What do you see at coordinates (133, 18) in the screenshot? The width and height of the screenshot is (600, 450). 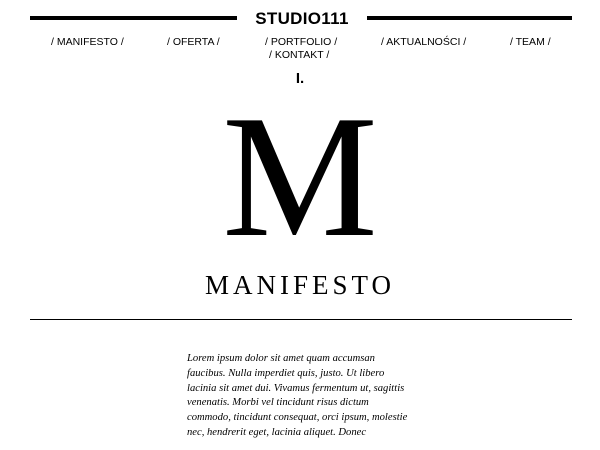 I see `header-rule-left` at bounding box center [133, 18].